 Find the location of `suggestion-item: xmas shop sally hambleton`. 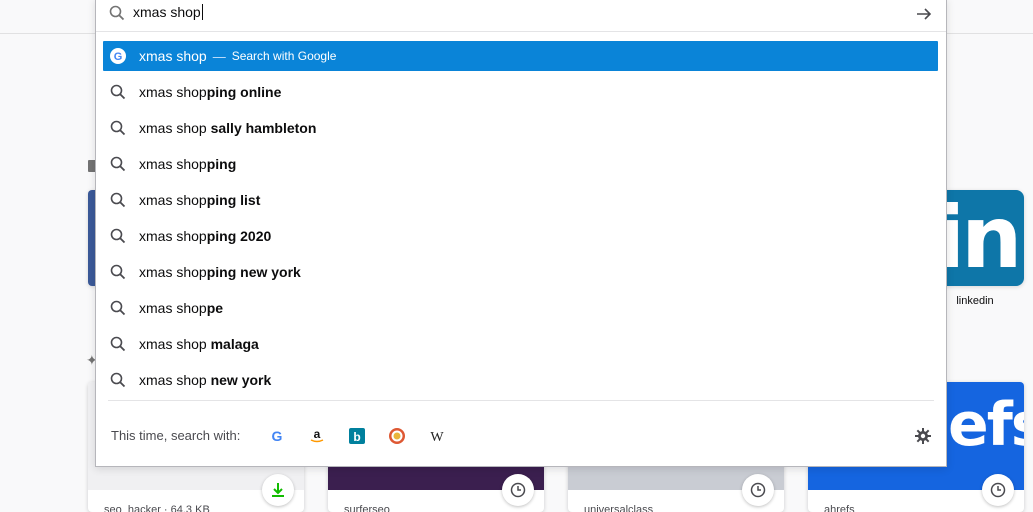

suggestion-item: xmas shop sally hambleton is located at coordinates (520, 128).